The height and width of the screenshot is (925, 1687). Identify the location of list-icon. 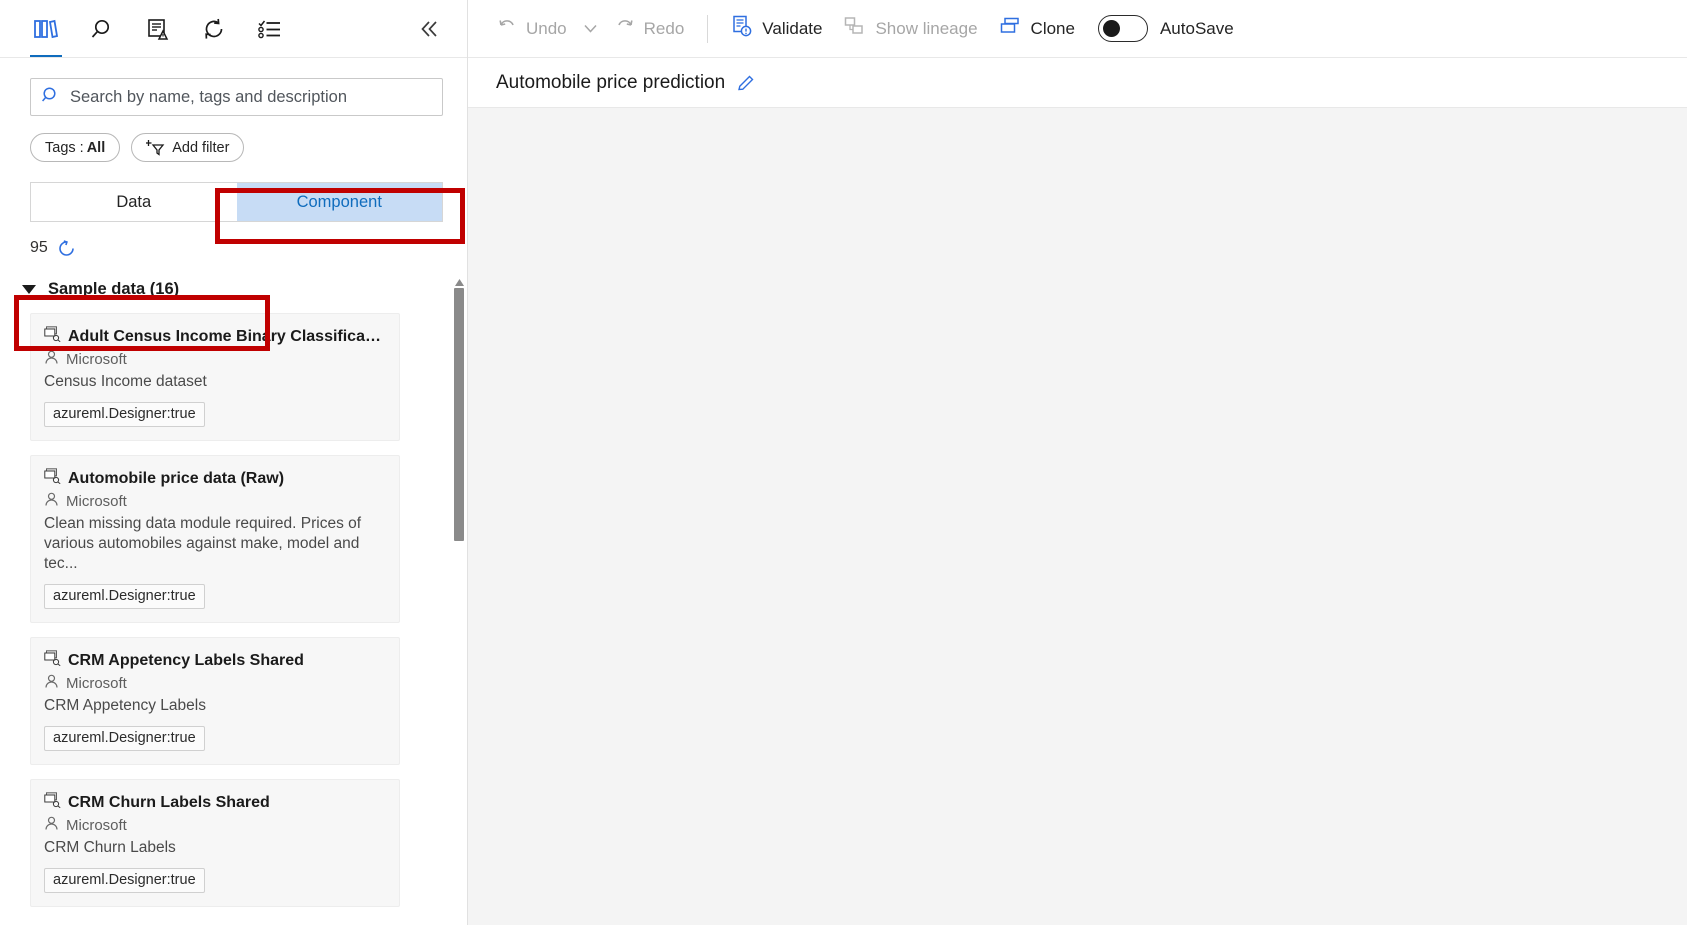
(270, 29).